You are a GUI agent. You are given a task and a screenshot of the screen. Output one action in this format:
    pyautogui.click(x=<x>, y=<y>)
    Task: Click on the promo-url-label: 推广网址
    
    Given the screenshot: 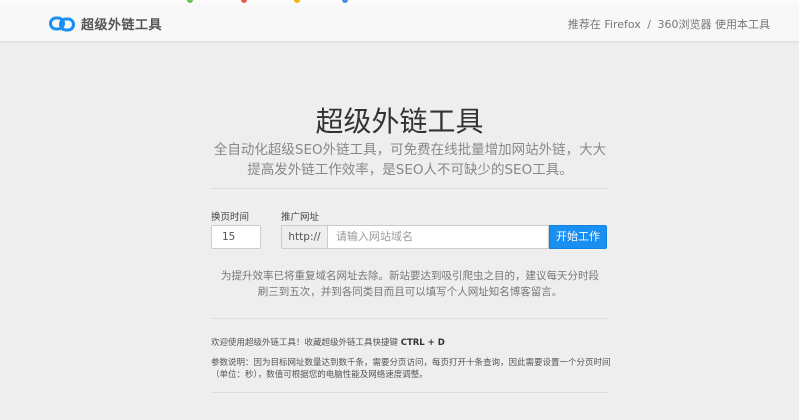 What is the action you would take?
    pyautogui.click(x=300, y=217)
    